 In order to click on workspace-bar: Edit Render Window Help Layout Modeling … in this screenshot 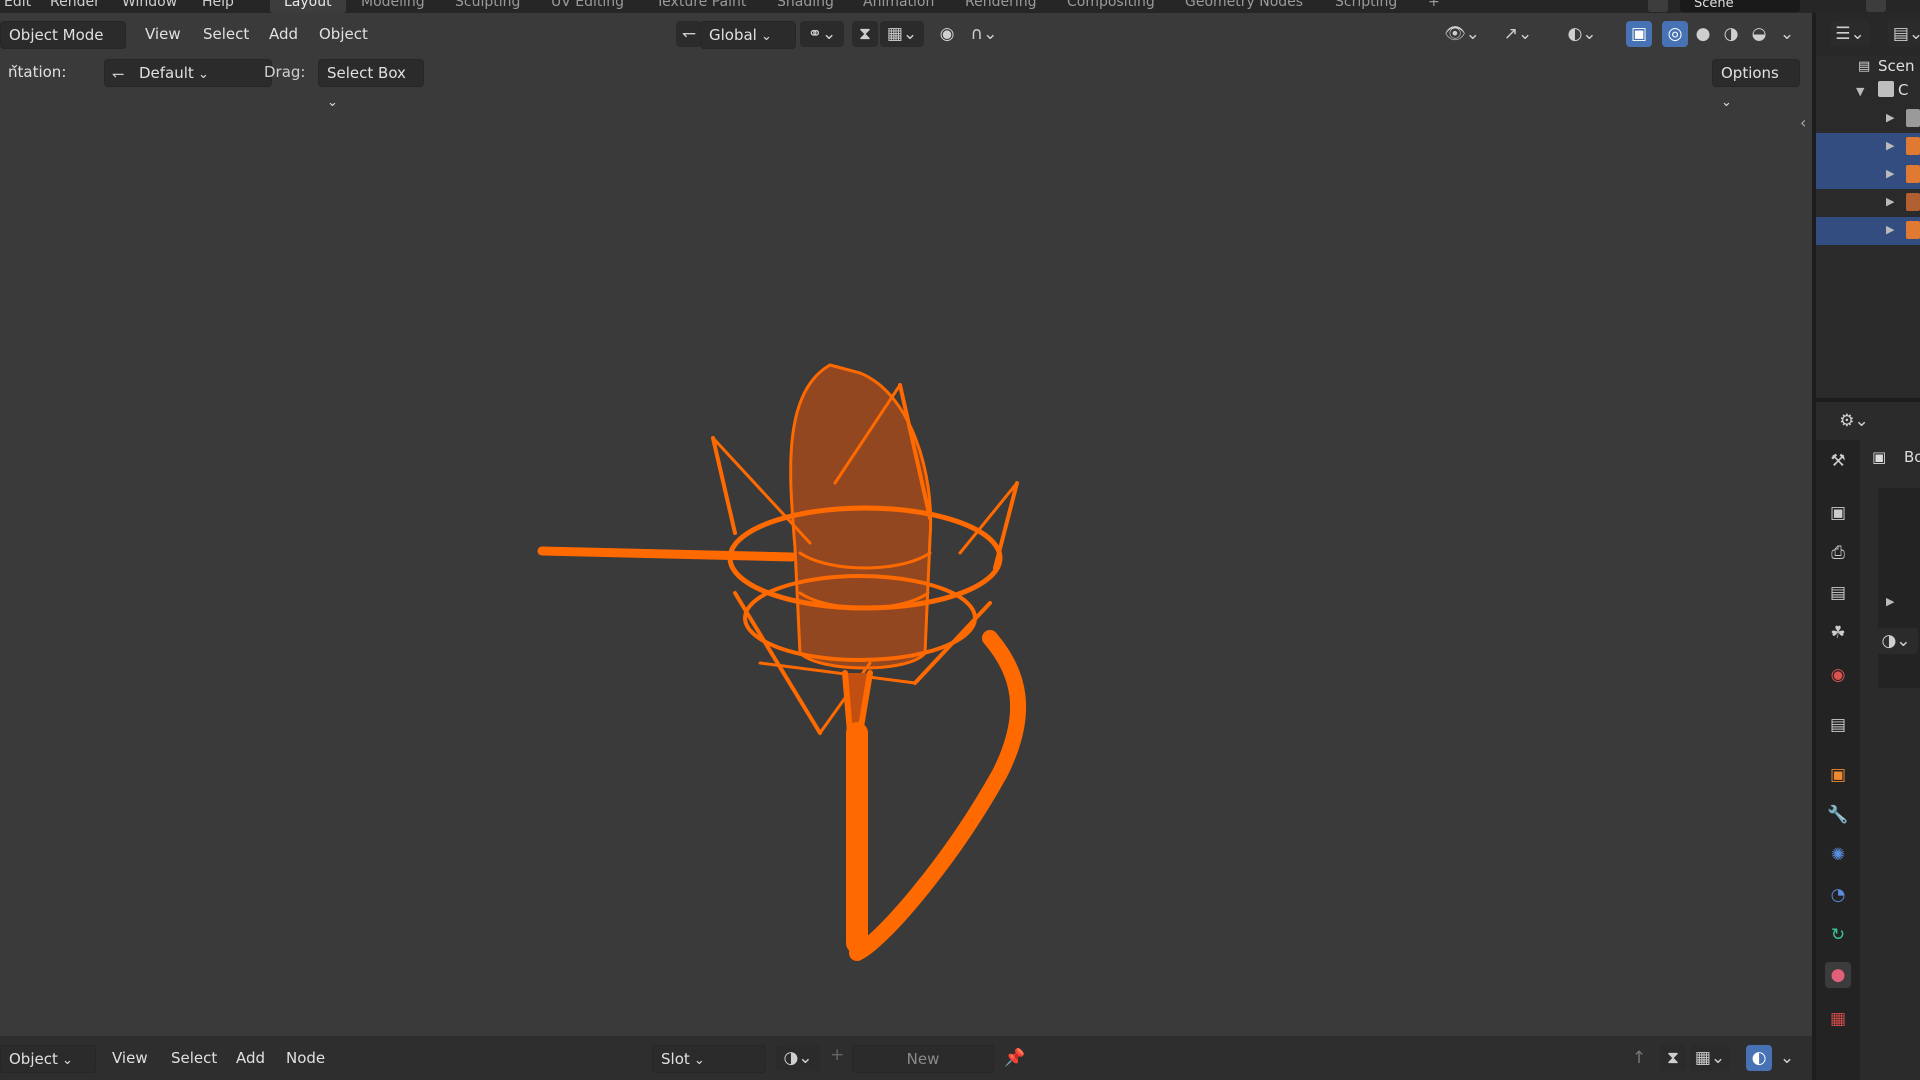, I will do `click(960, 6)`.